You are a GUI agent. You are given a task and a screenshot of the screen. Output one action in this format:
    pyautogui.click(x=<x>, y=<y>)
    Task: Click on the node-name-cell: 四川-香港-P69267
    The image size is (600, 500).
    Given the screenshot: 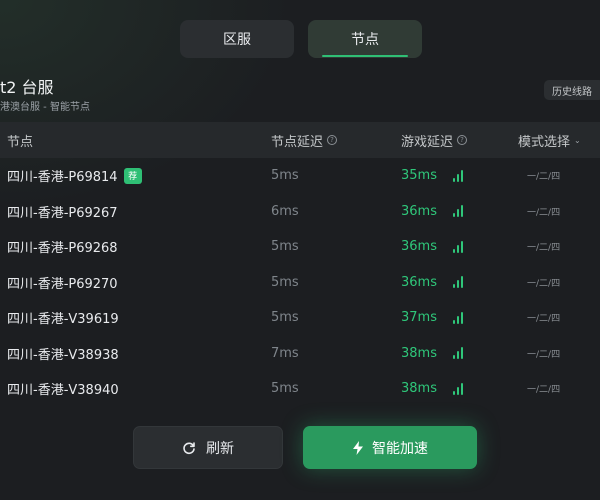 What is the action you would take?
    pyautogui.click(x=62, y=212)
    